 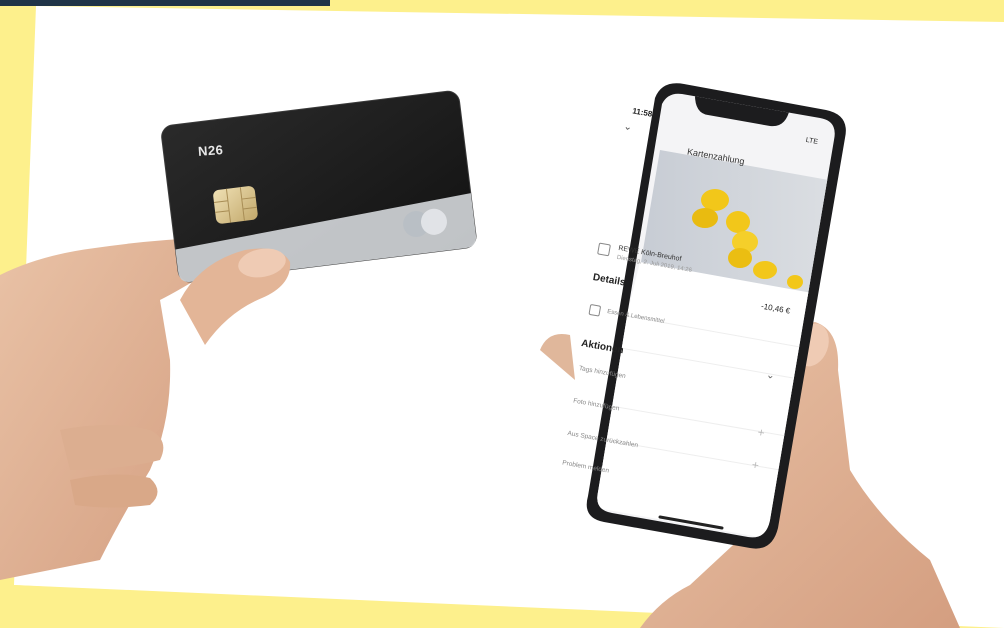 I want to click on actions-heading: Aktionen, so click(x=602, y=347).